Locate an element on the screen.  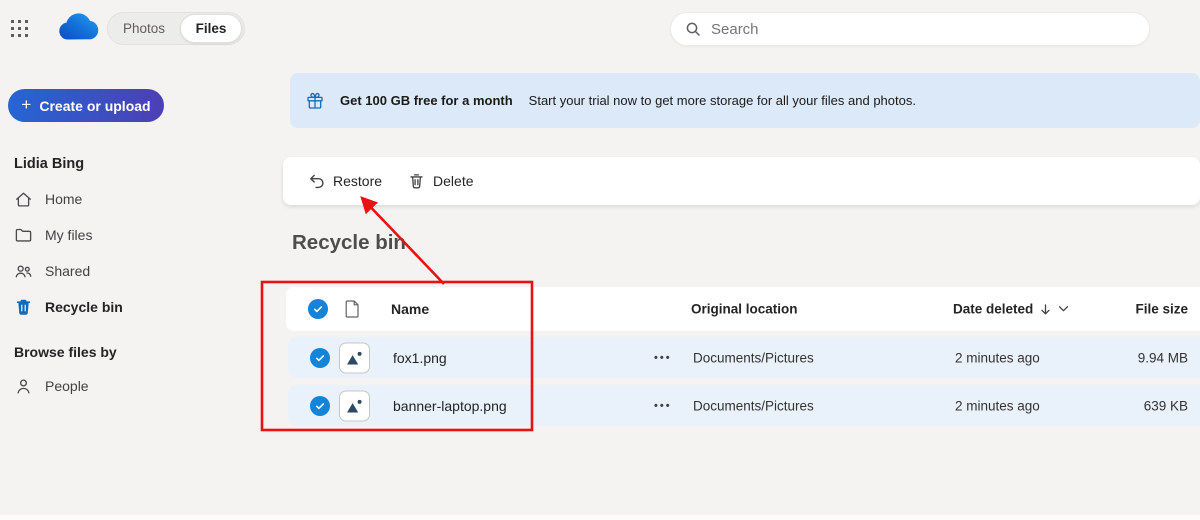
search-bar is located at coordinates (910, 29).